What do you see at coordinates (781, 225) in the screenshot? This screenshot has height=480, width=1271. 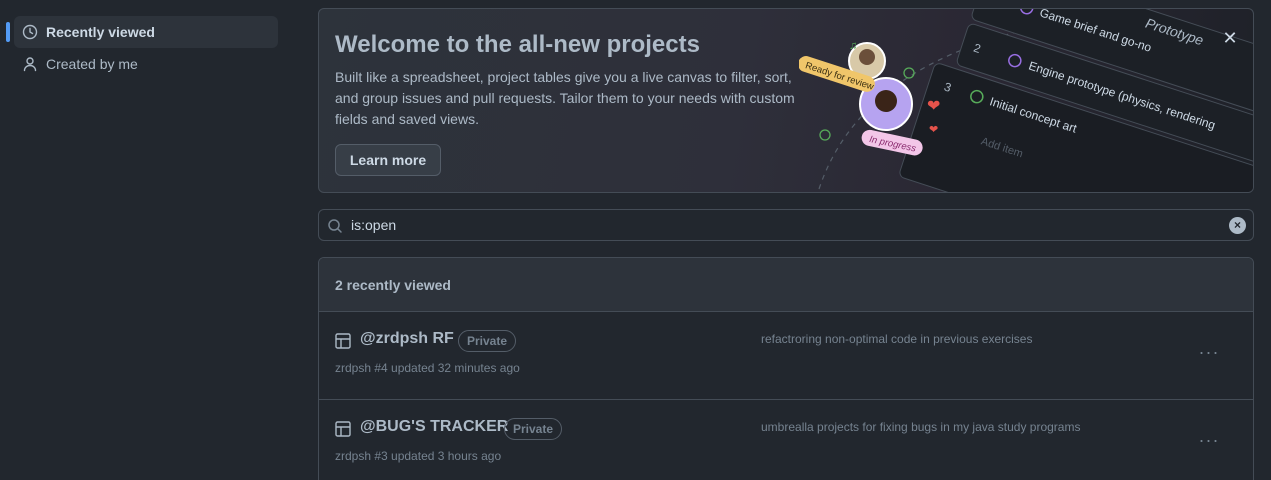 I see `search-input` at bounding box center [781, 225].